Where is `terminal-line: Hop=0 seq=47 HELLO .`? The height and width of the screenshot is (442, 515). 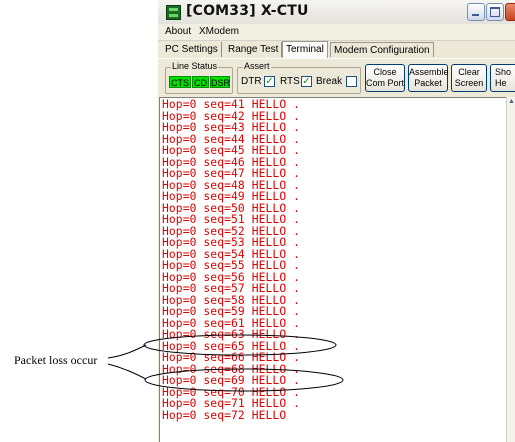 terminal-line: Hop=0 seq=47 HELLO . is located at coordinates (231, 173).